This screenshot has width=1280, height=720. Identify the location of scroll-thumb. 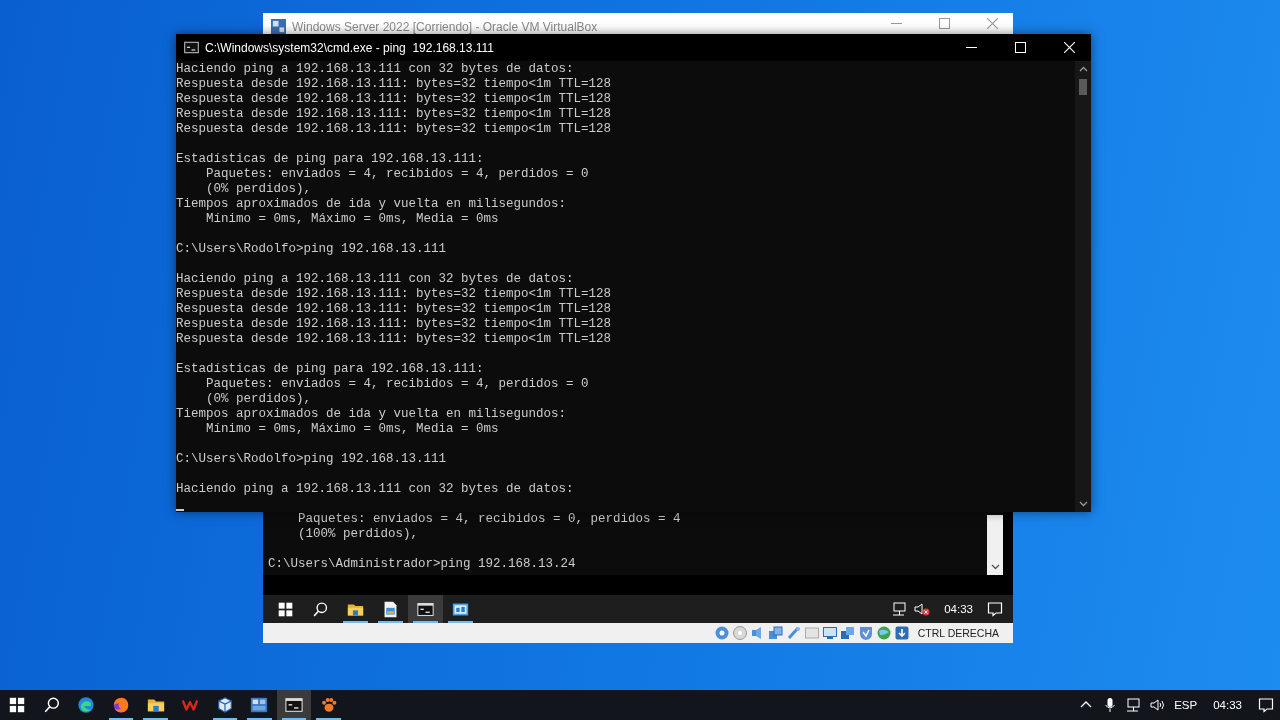
(1083, 87).